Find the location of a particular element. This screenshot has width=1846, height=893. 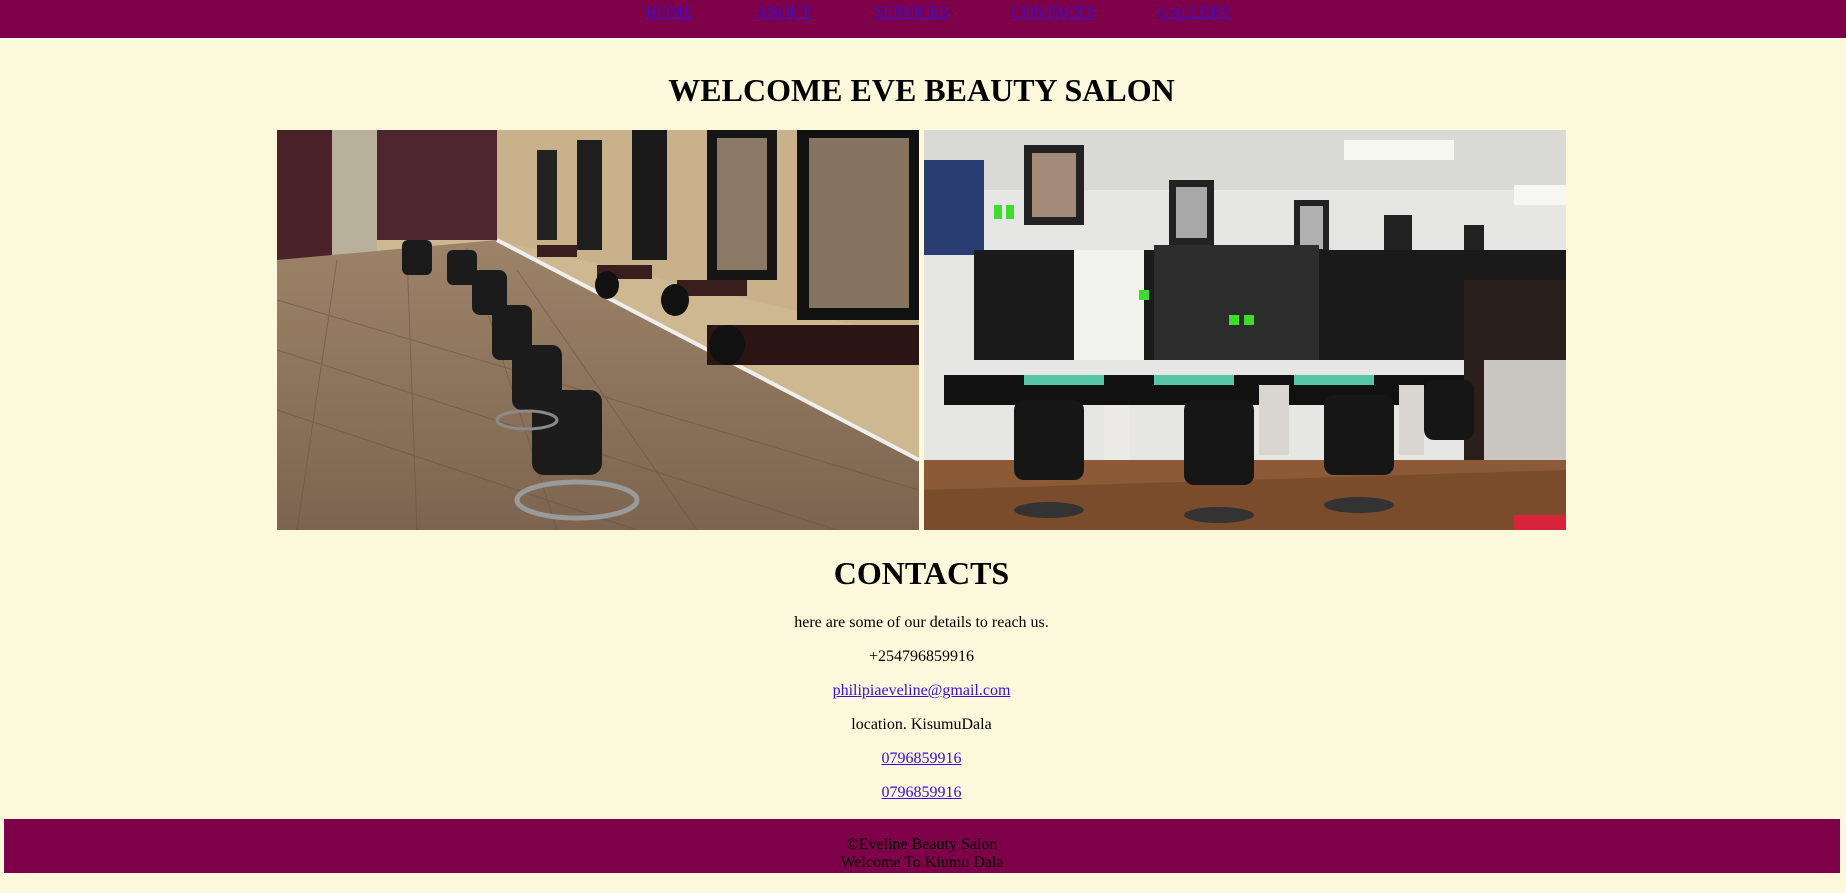

page-title: WELCOME EVE BEAUTY SALON is located at coordinates (921, 90).